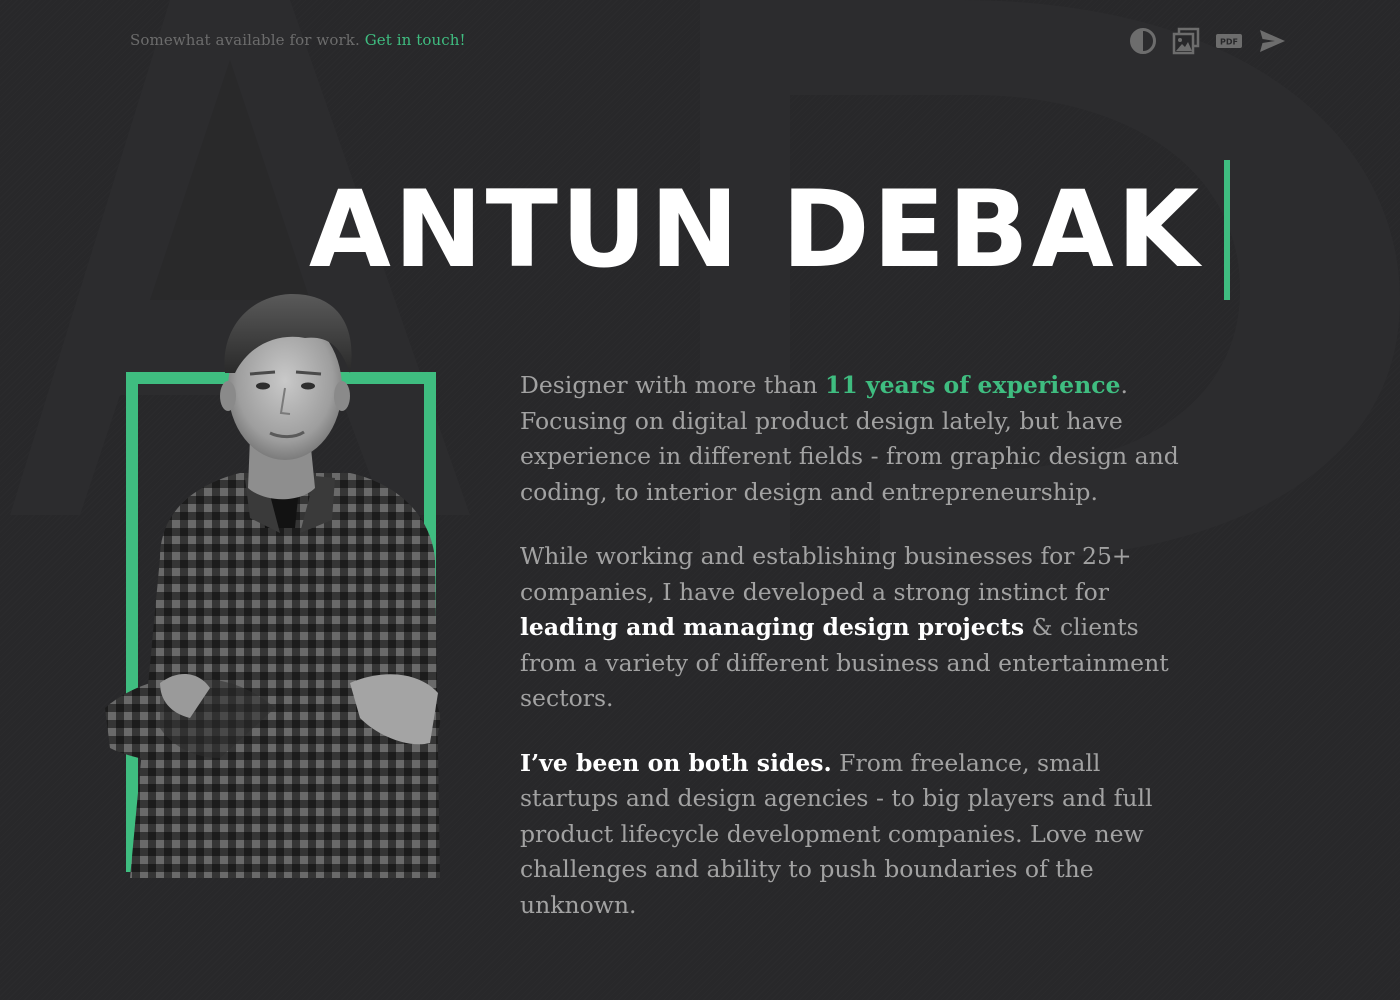 Image resolution: width=1400 pixels, height=1000 pixels. I want to click on both-sides-highlight: I’ve been on both sides., so click(676, 762).